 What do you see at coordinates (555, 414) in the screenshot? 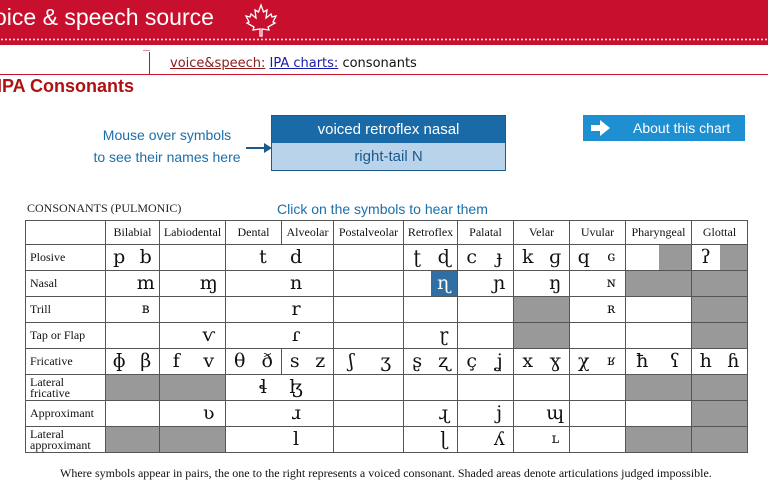
I see `symbol-velar-approximant: ɰ` at bounding box center [555, 414].